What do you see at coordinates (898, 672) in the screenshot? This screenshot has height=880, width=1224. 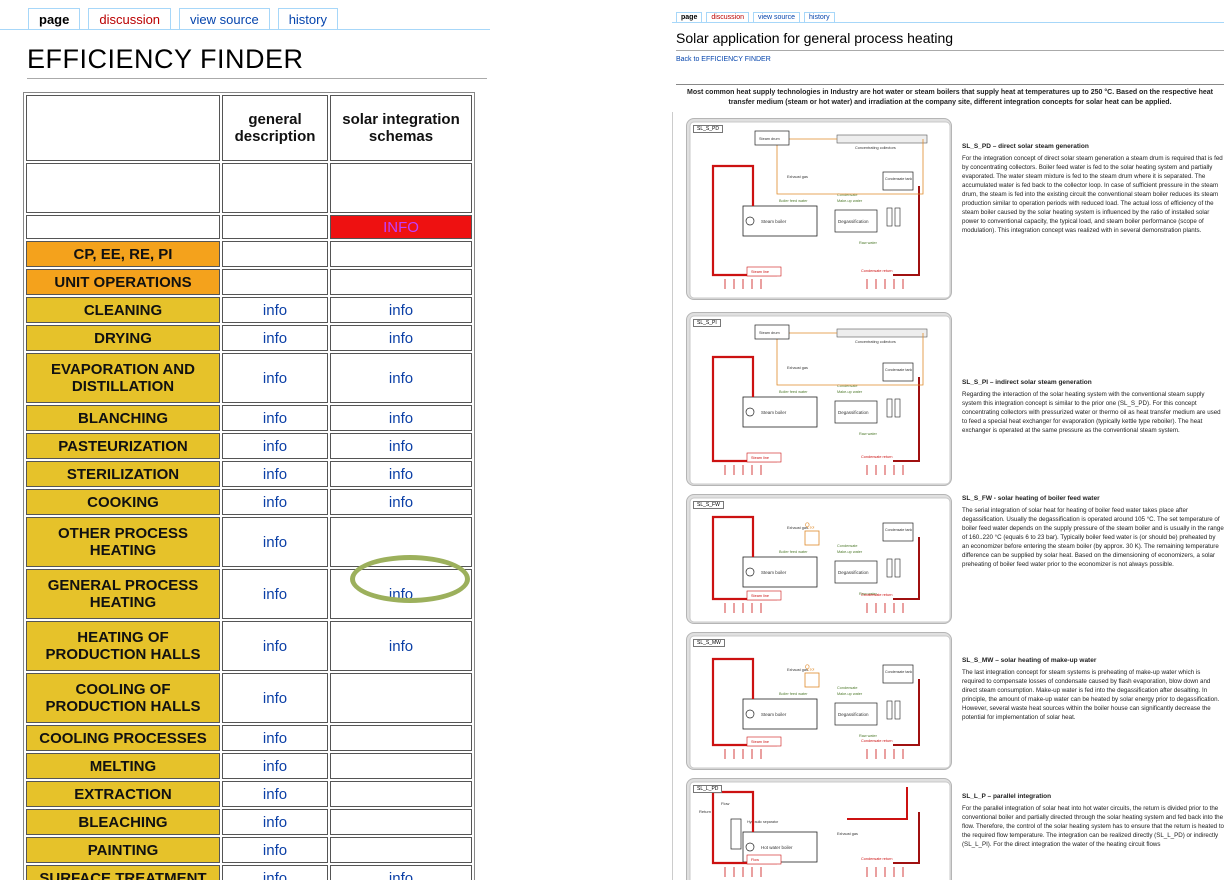 I see `condensate-tank-label: Condensate tank` at bounding box center [898, 672].